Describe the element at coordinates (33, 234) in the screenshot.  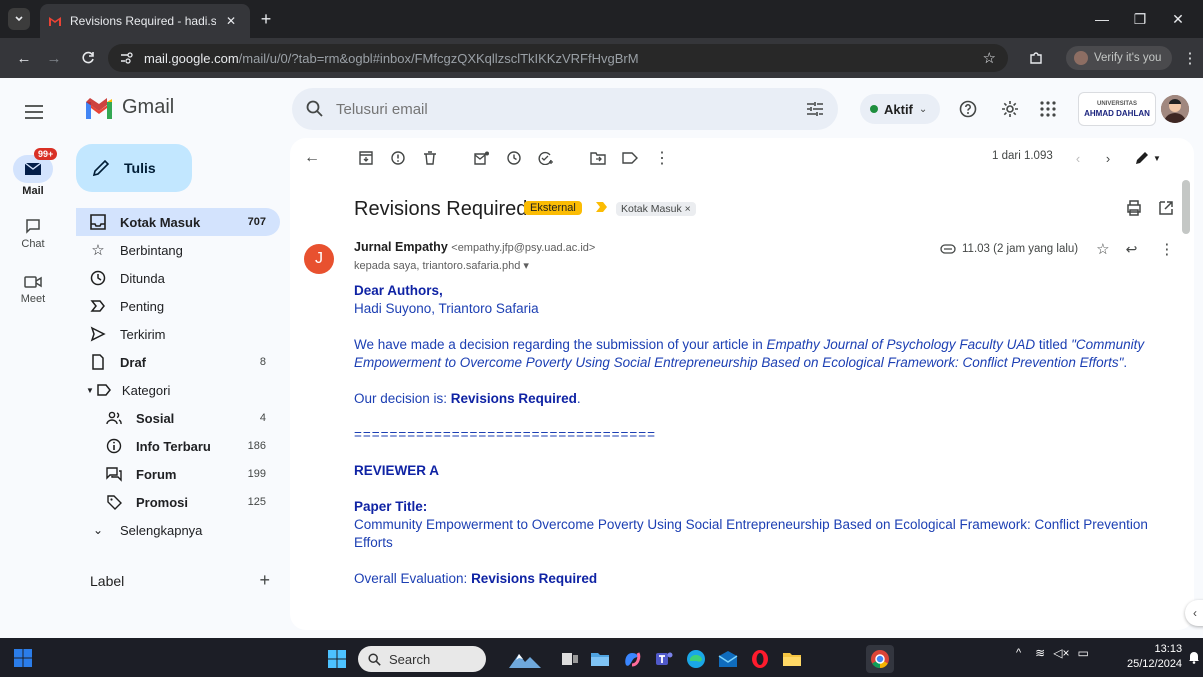
I see `rail-chat: Chat` at that location.